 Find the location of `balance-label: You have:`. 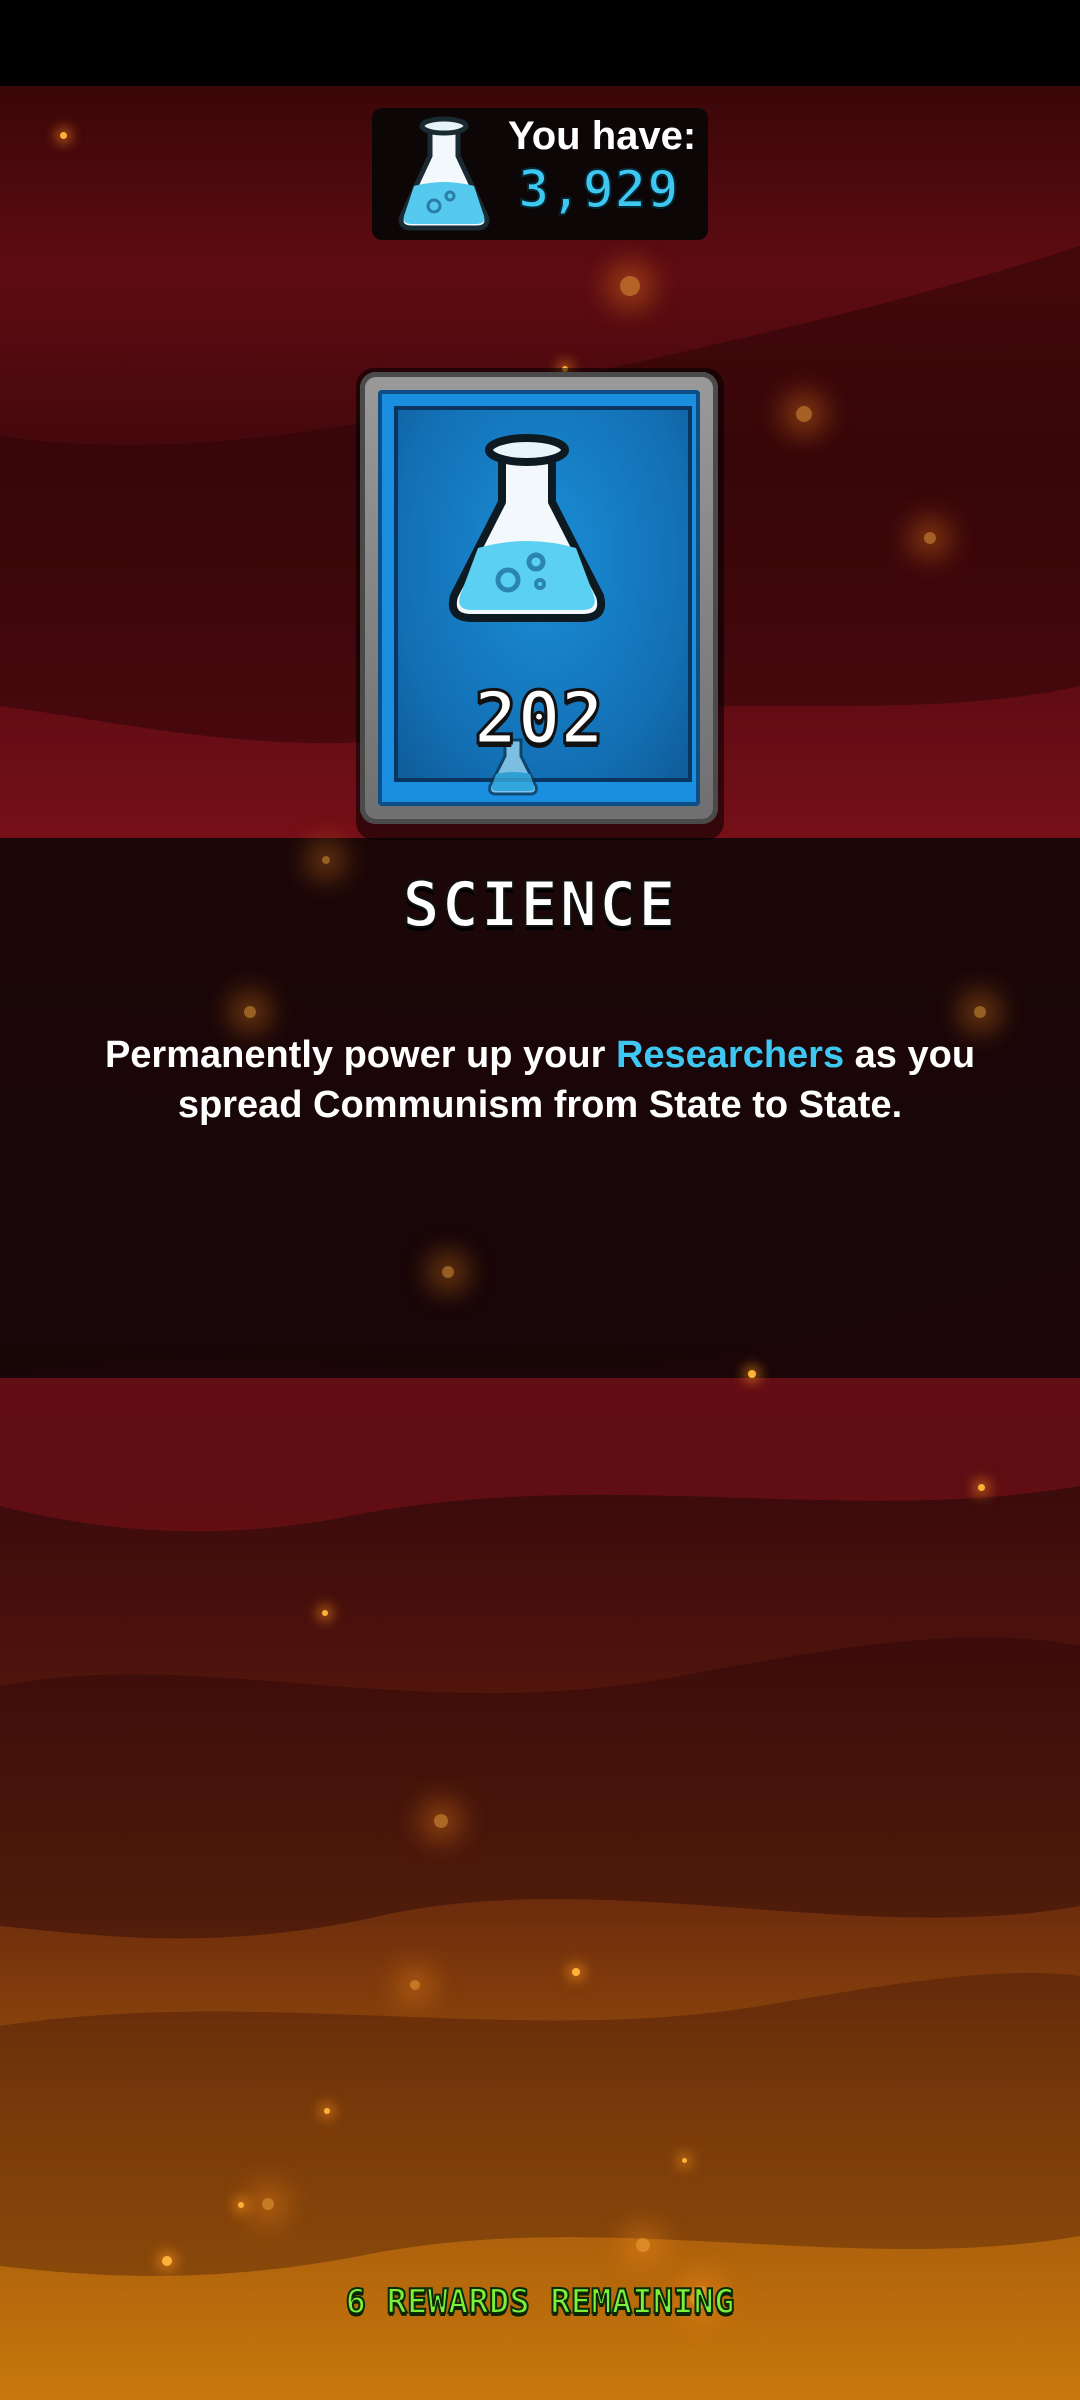

balance-label: You have: is located at coordinates (602, 136).